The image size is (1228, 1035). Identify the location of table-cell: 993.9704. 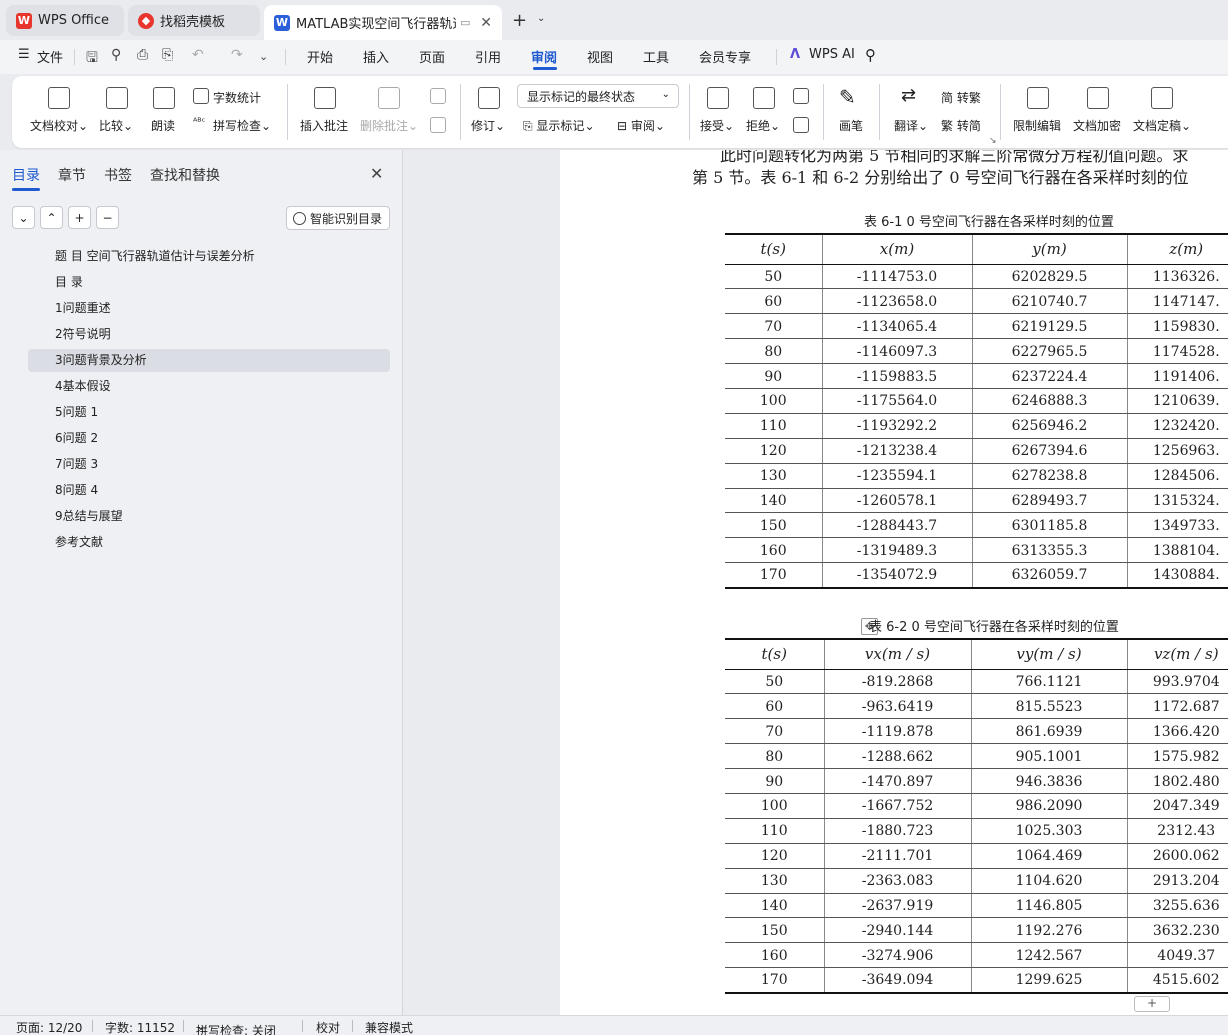
(1177, 682).